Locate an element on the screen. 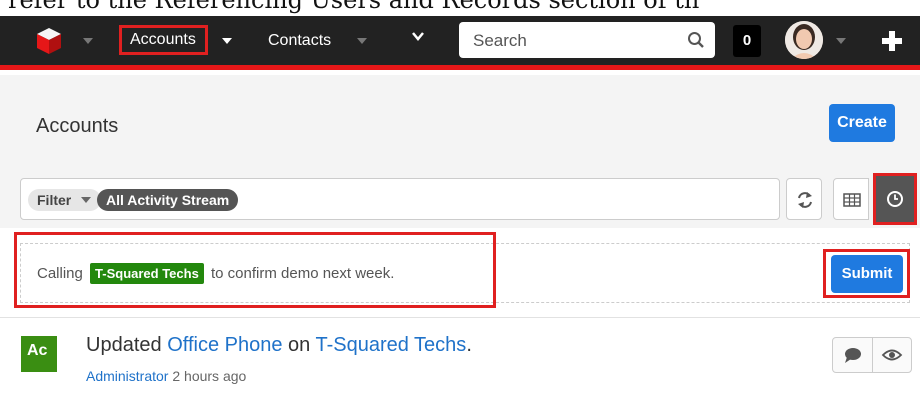  navbar-accent-bar is located at coordinates (460, 67).